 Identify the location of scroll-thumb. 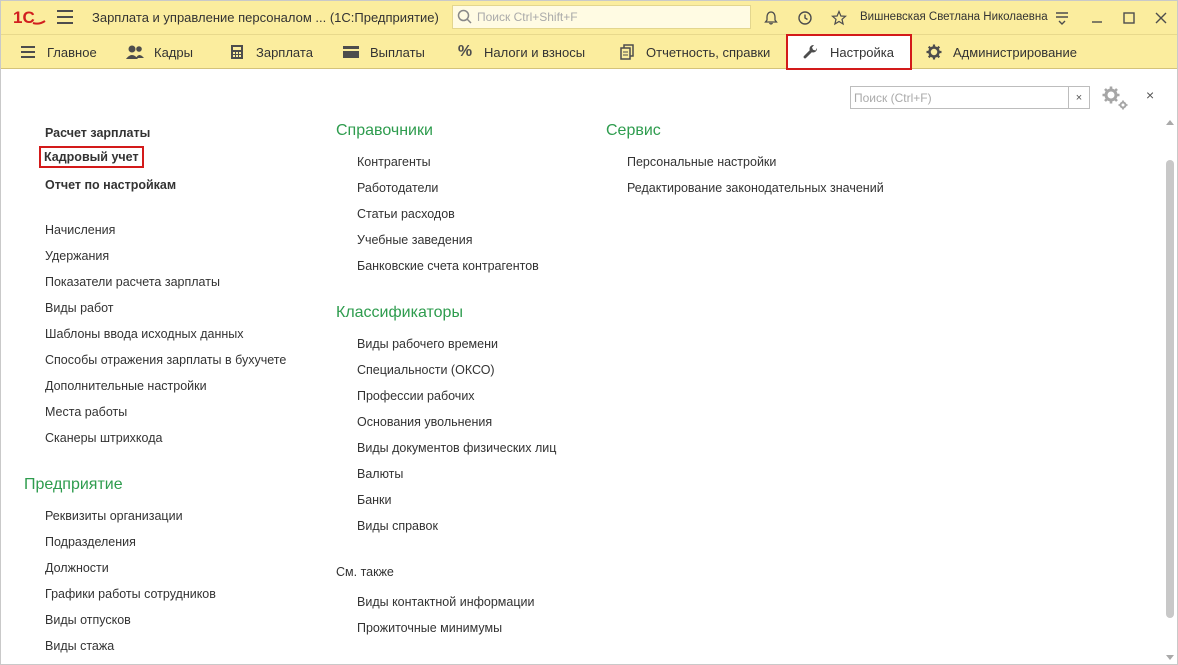
(1170, 389).